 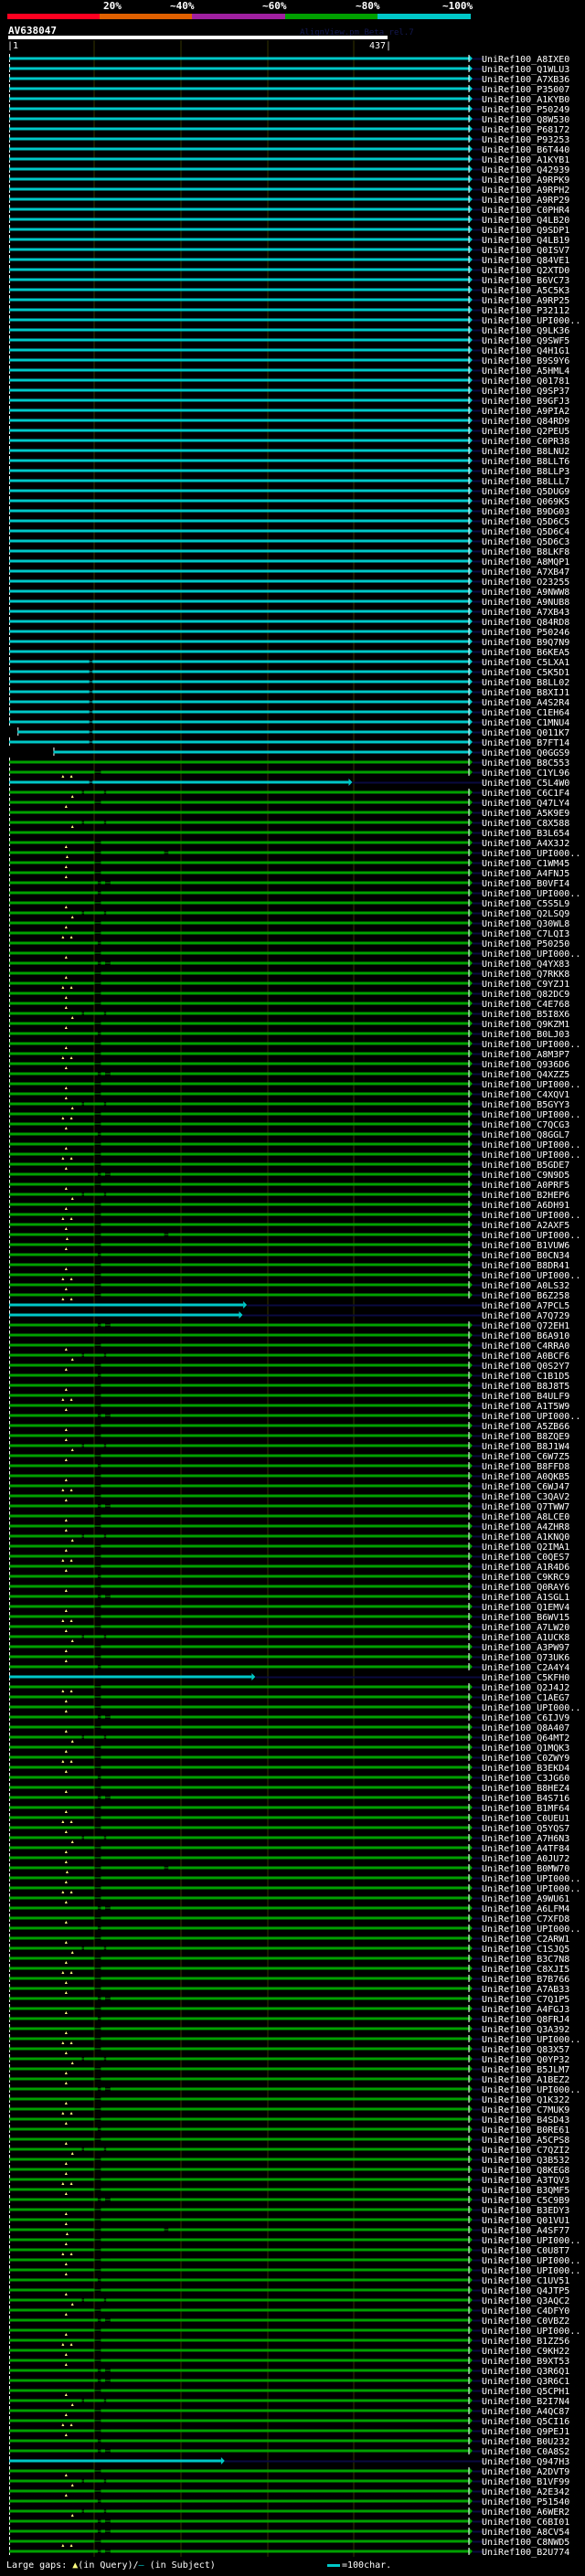 I want to click on alignment-row: UniRef100_P50249, so click(x=289, y=109).